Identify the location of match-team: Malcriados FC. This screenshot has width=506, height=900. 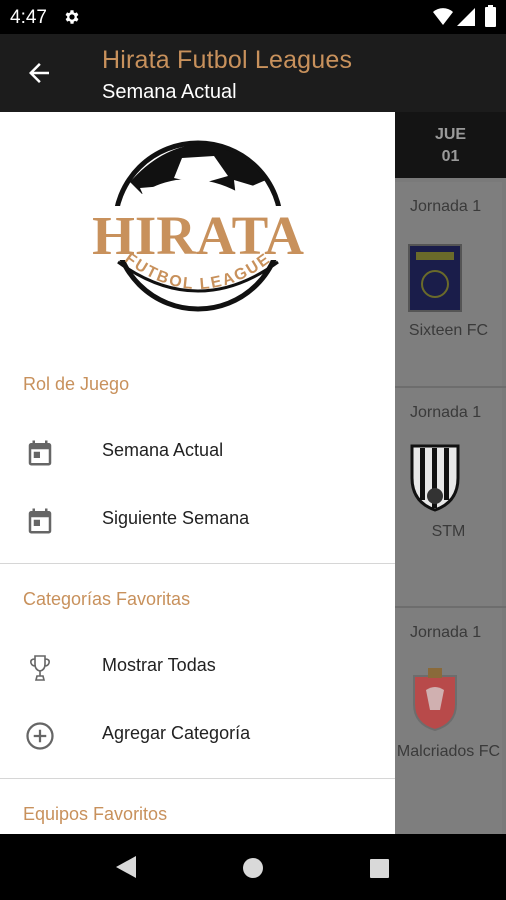
(448, 751).